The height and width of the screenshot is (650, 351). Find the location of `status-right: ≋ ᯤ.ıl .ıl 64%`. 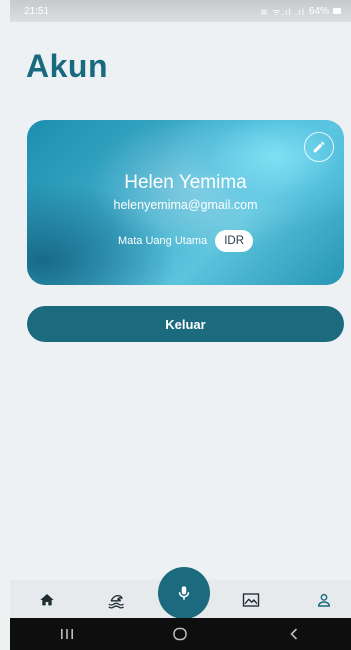

status-right: ≋ ᯤ.ıl .ıl 64% is located at coordinates (300, 11).